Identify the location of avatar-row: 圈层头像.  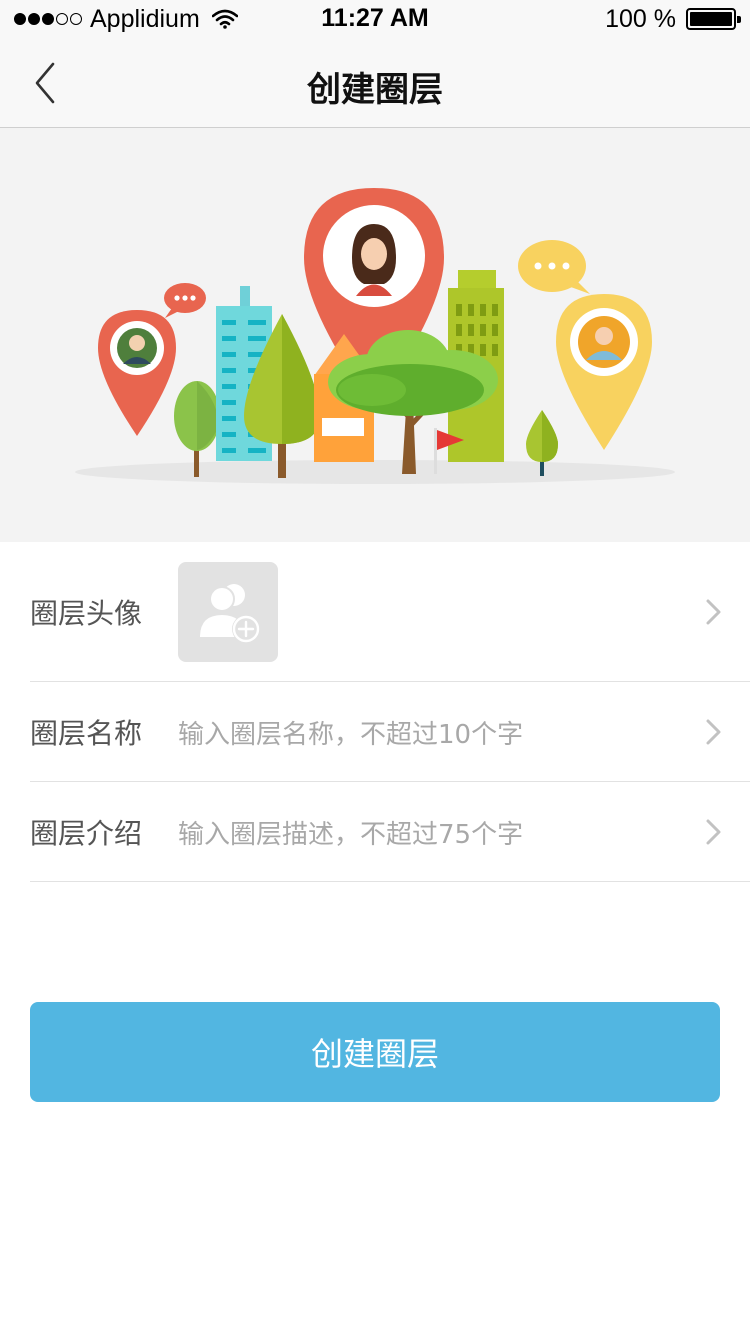
(375, 612).